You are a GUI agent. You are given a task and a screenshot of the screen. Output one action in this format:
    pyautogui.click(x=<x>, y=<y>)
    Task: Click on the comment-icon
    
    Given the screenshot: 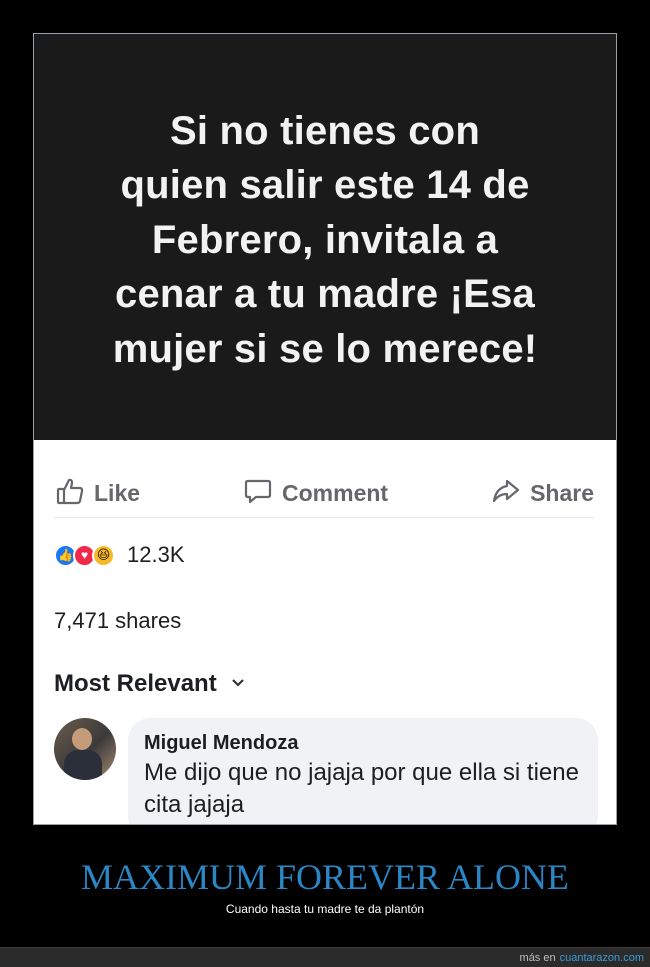 What is the action you would take?
    pyautogui.click(x=258, y=494)
    